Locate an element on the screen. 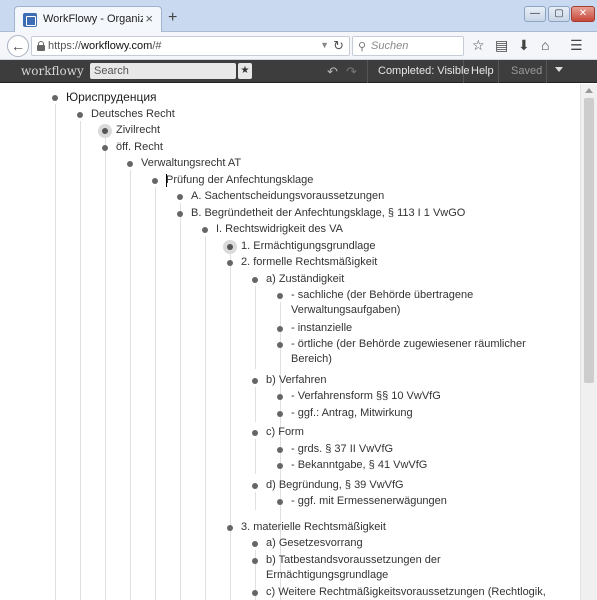  outline-item-line: 1. Ermächtigungsgrundlage is located at coordinates (308, 245).